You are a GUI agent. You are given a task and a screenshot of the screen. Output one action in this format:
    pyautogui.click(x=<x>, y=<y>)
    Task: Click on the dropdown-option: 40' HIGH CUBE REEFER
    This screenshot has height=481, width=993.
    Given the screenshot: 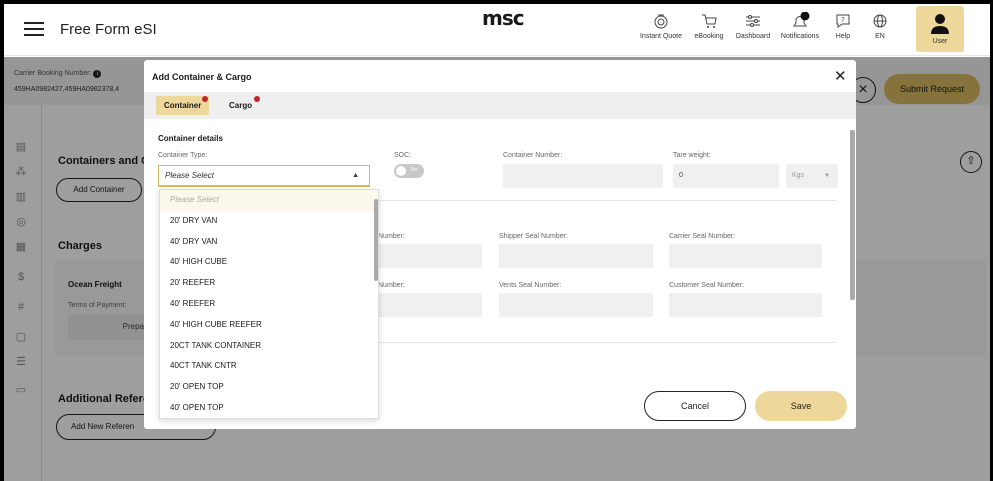 What is the action you would take?
    pyautogui.click(x=269, y=325)
    